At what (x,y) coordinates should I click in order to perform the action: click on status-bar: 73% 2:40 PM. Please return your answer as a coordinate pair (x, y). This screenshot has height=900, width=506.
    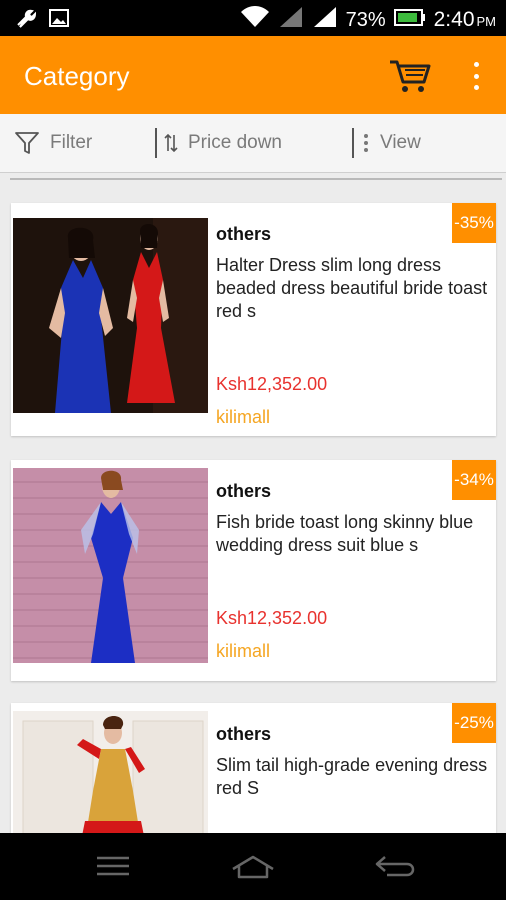
    Looking at the image, I should click on (253, 18).